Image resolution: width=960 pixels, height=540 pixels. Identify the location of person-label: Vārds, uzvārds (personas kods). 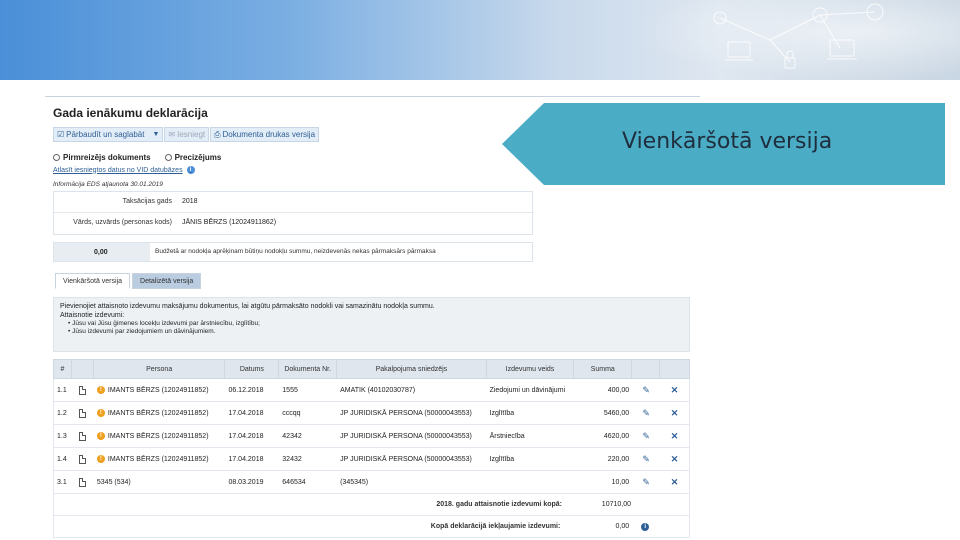
(122, 222).